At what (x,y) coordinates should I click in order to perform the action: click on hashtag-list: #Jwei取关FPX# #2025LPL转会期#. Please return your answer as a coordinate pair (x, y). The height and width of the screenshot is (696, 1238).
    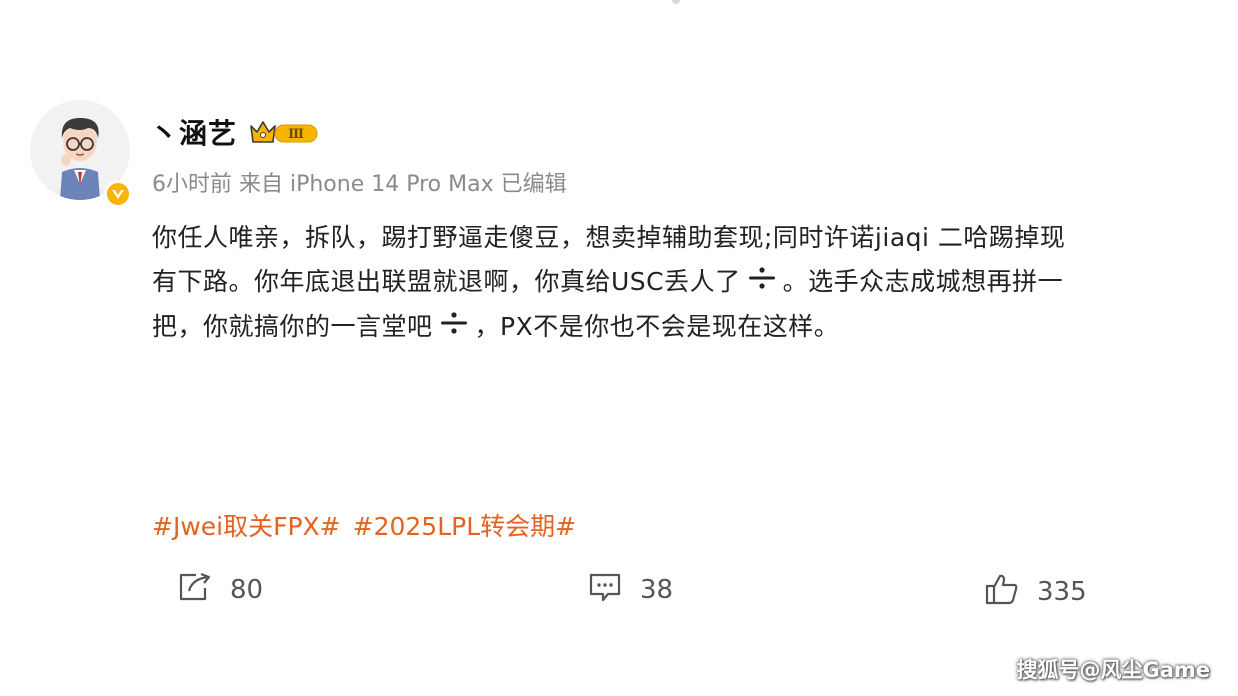
    Looking at the image, I should click on (364, 525).